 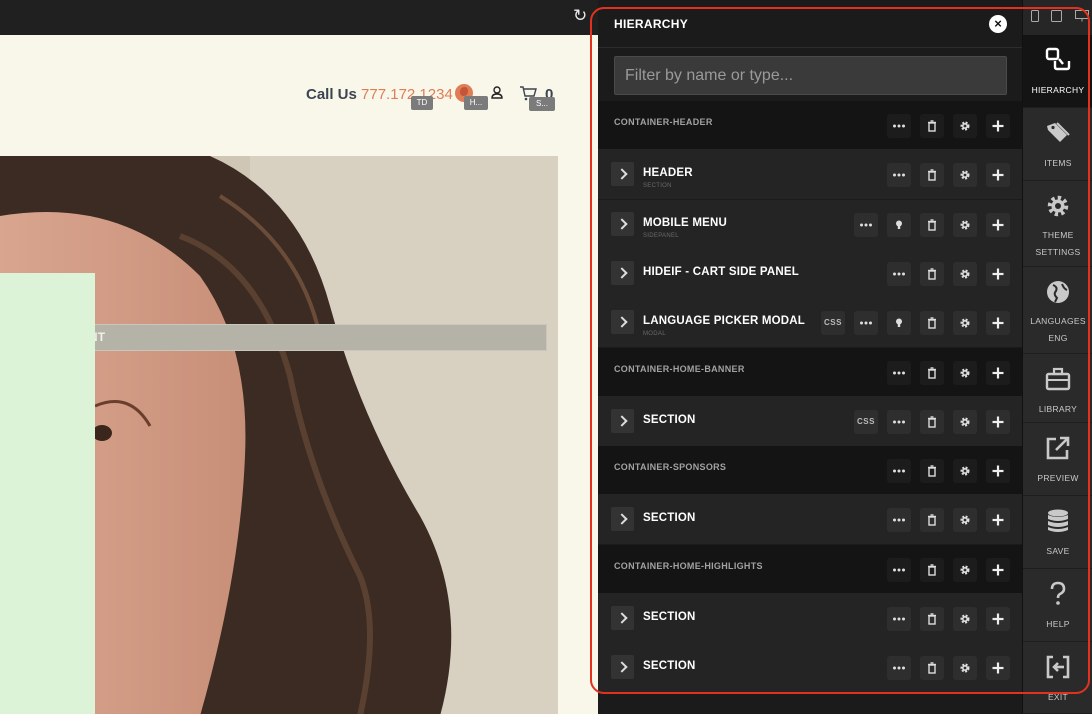 I want to click on device-switcher, so click(x=1057, y=17).